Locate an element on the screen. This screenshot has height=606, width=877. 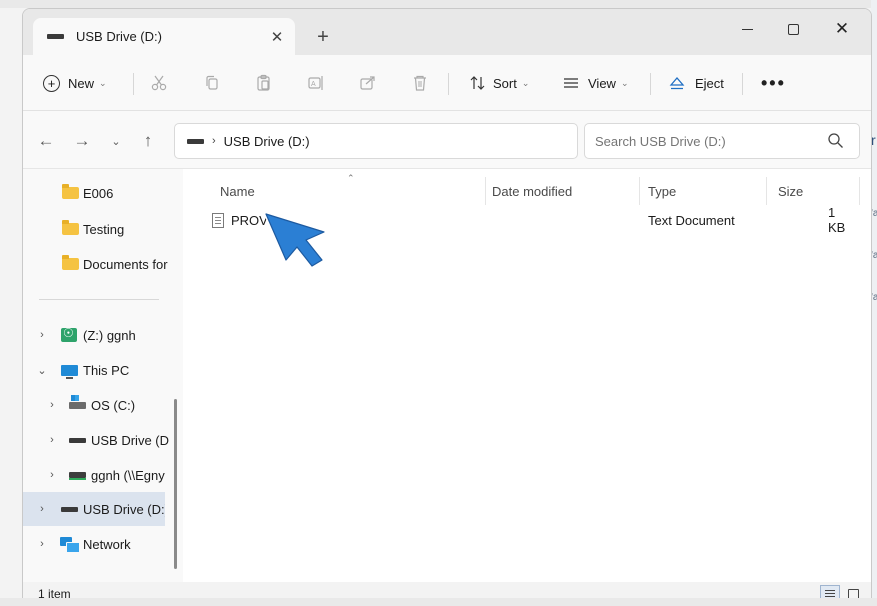
share-button is located at coordinates (368, 83).